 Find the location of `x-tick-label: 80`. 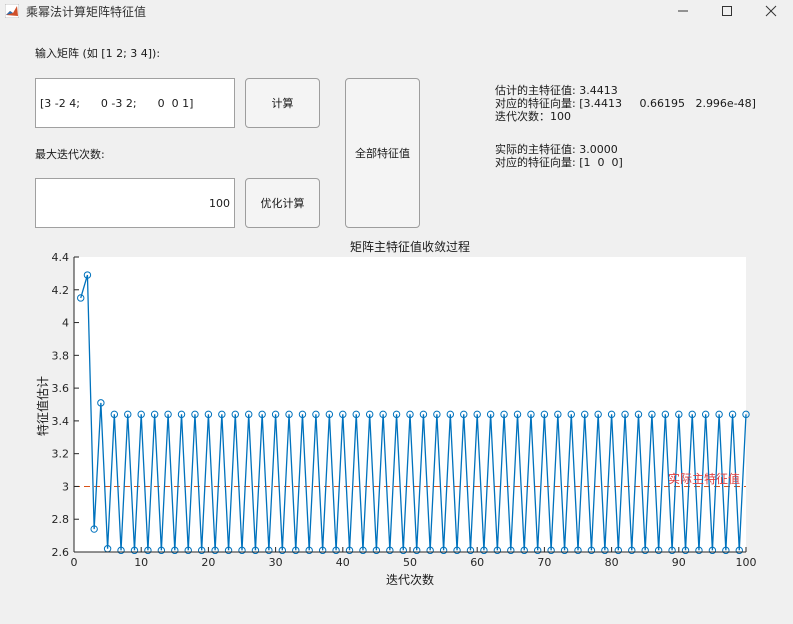

x-tick-label: 80 is located at coordinates (612, 562).